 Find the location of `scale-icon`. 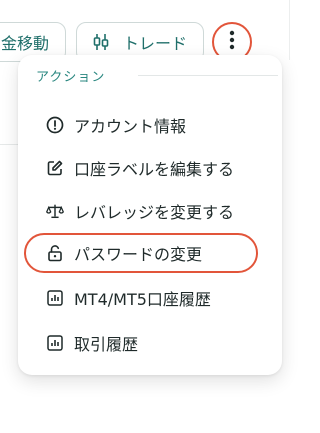

scale-icon is located at coordinates (55, 211).